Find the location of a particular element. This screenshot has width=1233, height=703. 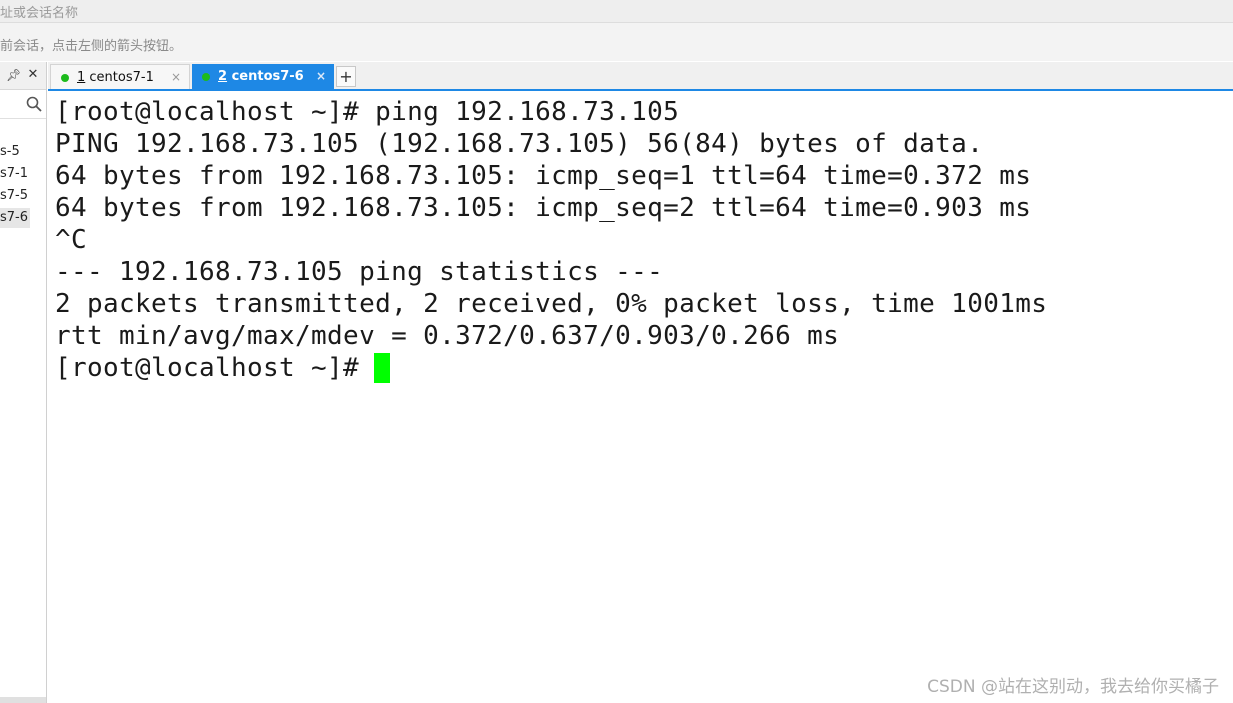

terminal-line: [root@localhost ~]# ping 192.168.73.105 is located at coordinates (367, 112).